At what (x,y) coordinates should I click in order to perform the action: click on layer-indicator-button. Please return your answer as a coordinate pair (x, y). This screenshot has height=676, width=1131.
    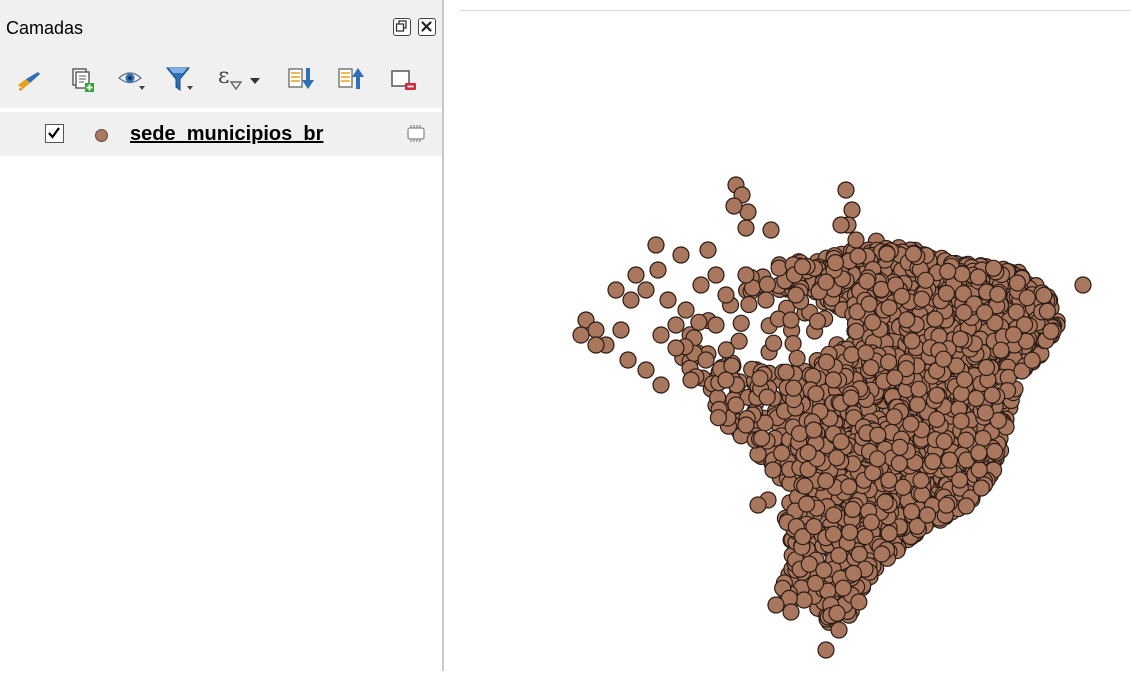
    Looking at the image, I should click on (416, 134).